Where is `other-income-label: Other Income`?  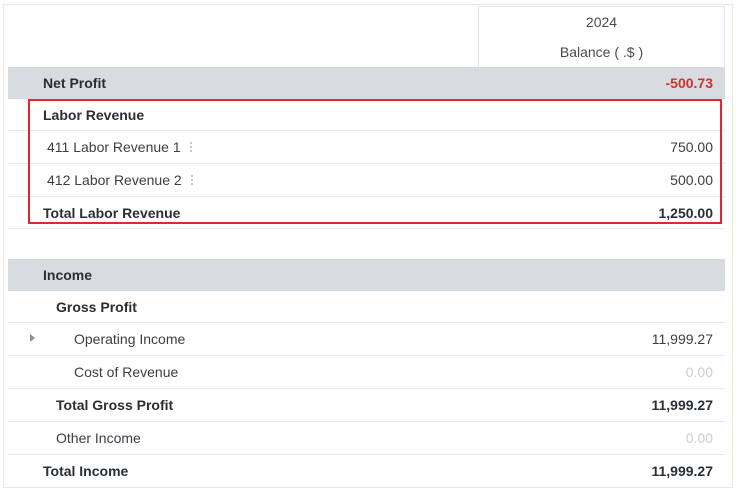
other-income-label: Other Income is located at coordinates (98, 438).